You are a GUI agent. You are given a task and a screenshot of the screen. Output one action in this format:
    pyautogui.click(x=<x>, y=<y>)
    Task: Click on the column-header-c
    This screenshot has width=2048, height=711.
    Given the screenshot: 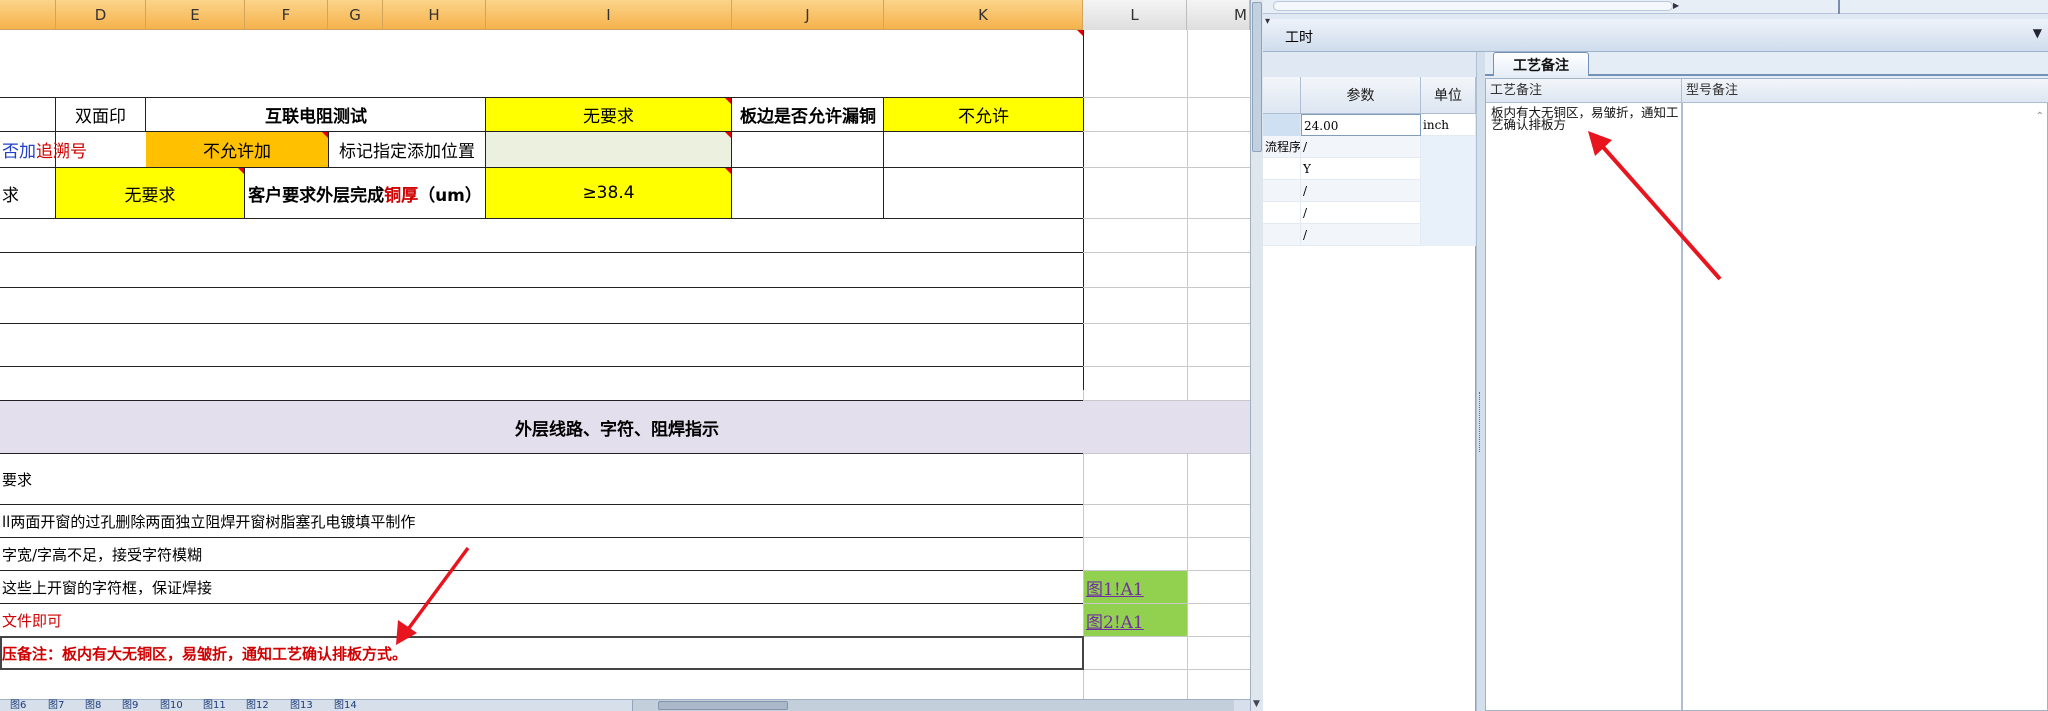 What is the action you would take?
    pyautogui.click(x=28, y=15)
    